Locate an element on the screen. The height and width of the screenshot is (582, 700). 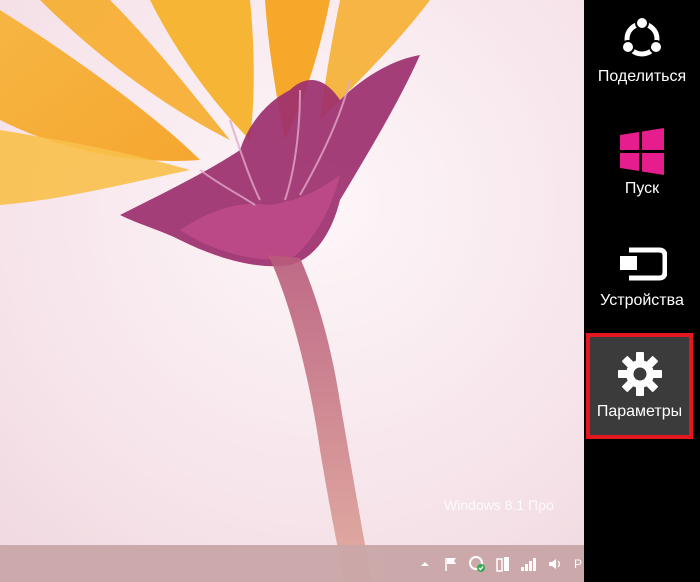
settings-charm-label: Параметры is located at coordinates (639, 411).